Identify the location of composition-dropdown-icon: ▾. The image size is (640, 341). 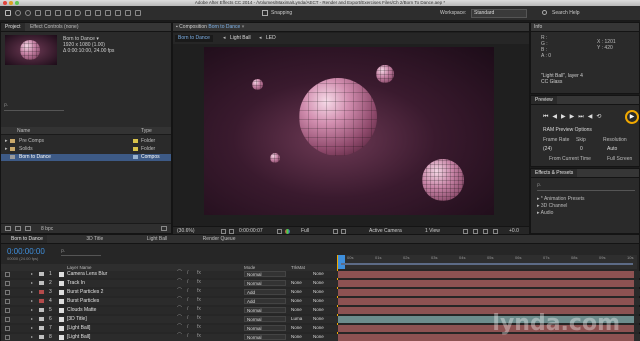
(243, 27).